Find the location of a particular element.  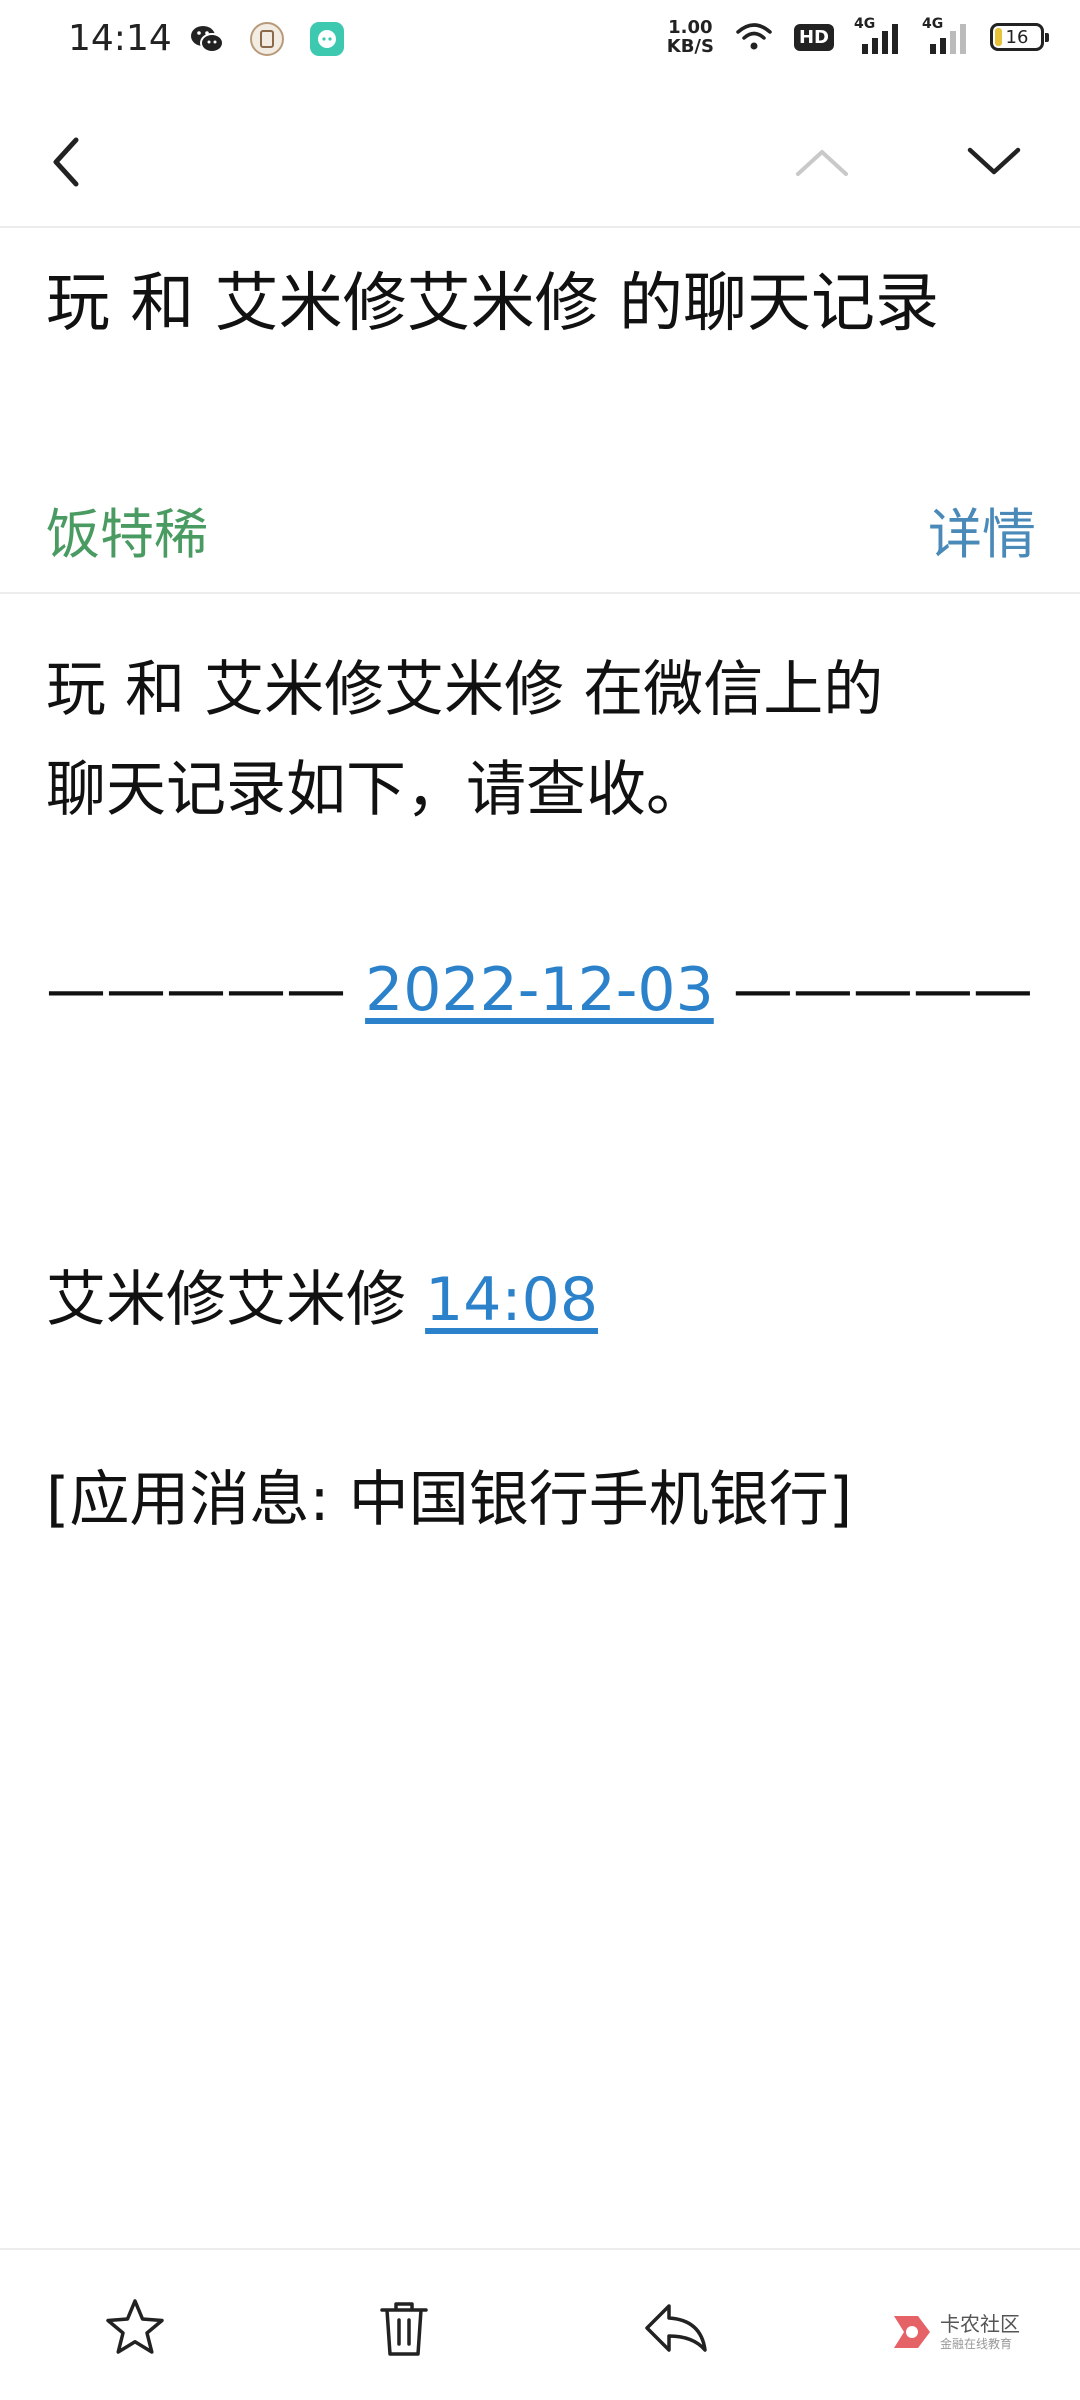

details-link: 详情 is located at coordinates (982, 529).